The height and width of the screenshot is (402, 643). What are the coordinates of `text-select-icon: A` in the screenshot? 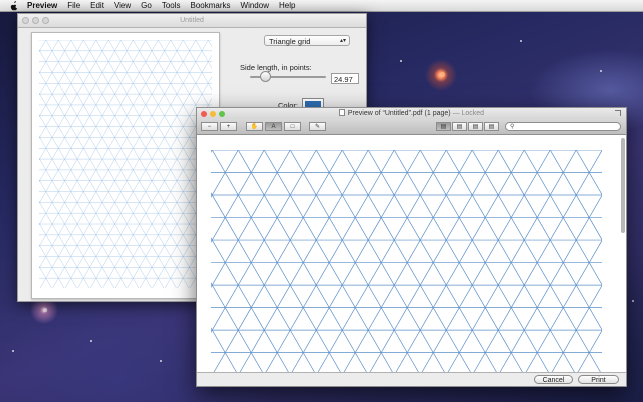 It's located at (273, 126).